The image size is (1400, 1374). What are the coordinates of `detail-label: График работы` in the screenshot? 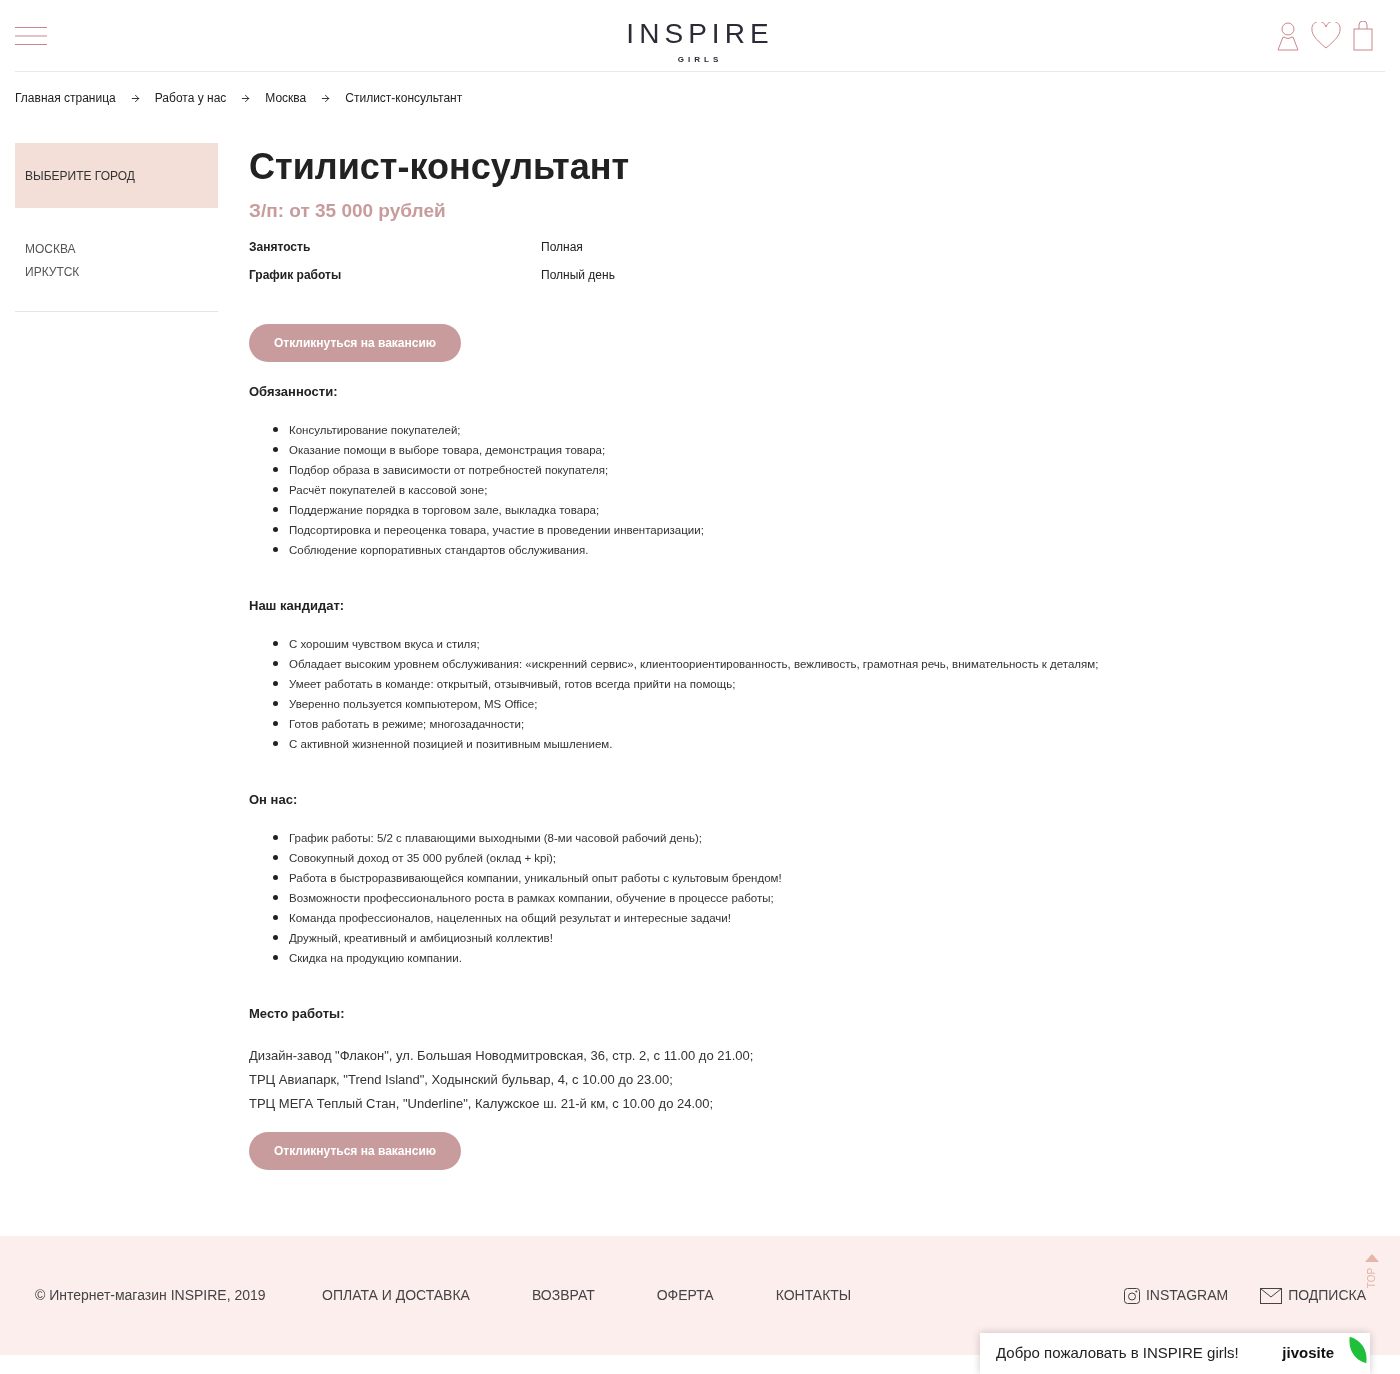 It's located at (296, 275).